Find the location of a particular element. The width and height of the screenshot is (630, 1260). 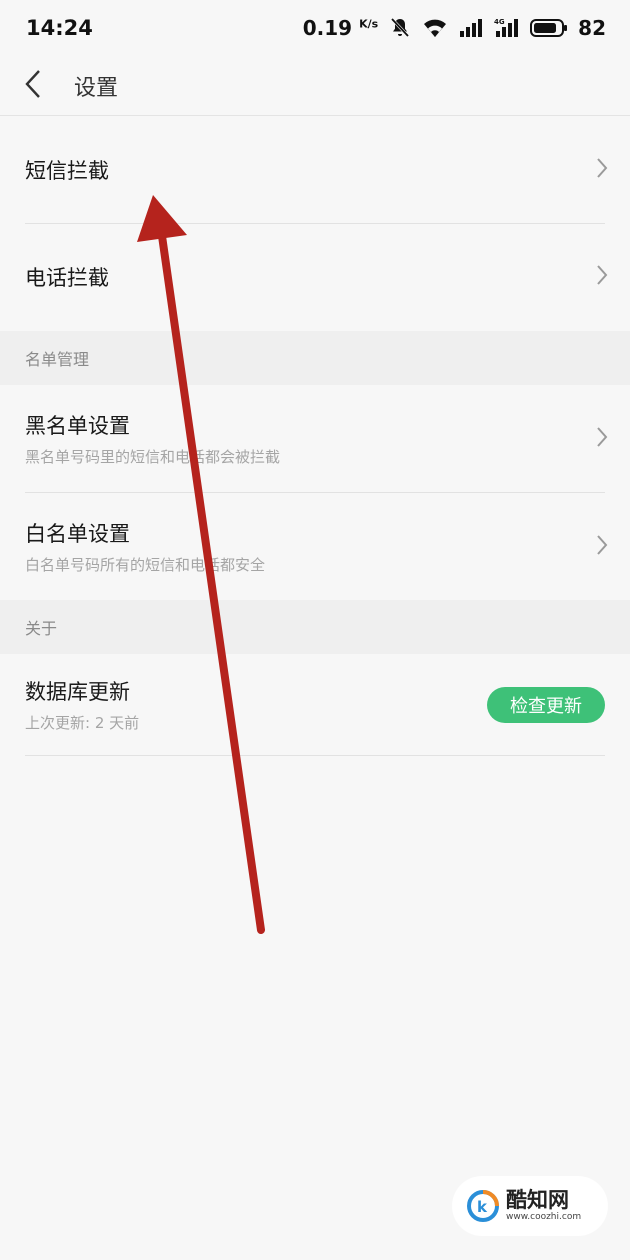

sms-block-title: 短信拦截 is located at coordinates (67, 171).